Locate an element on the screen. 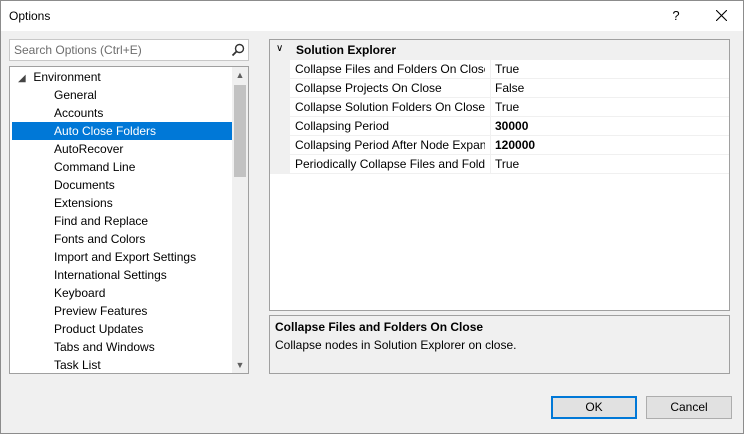 This screenshot has height=434, width=744. tree-item: Extensions is located at coordinates (122, 203).